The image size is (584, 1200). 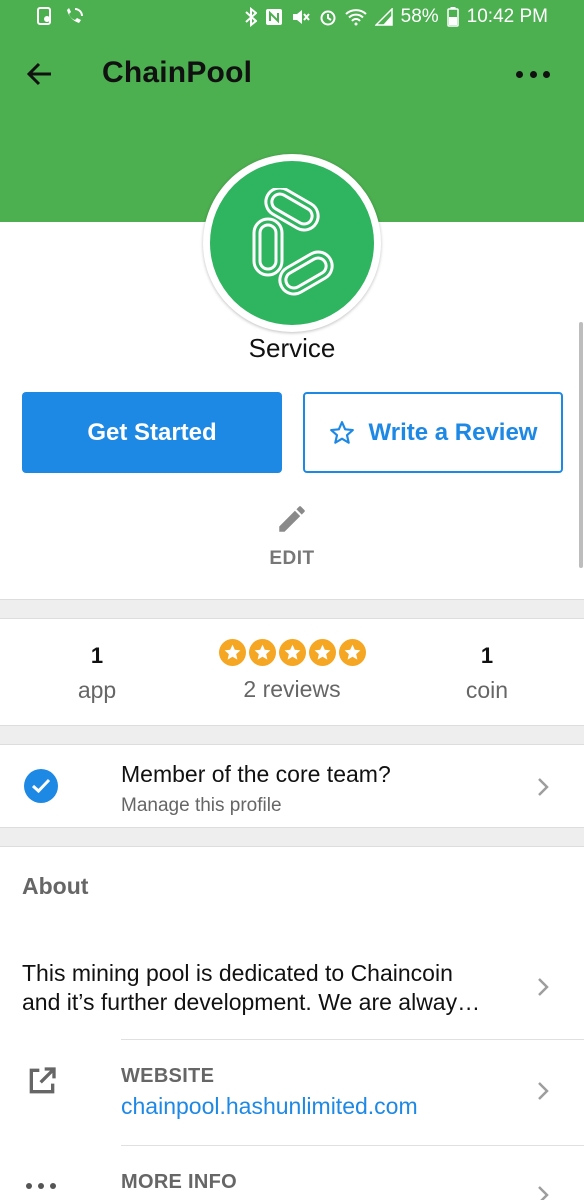 I want to click on get-started-button: Get Started, so click(x=152, y=432).